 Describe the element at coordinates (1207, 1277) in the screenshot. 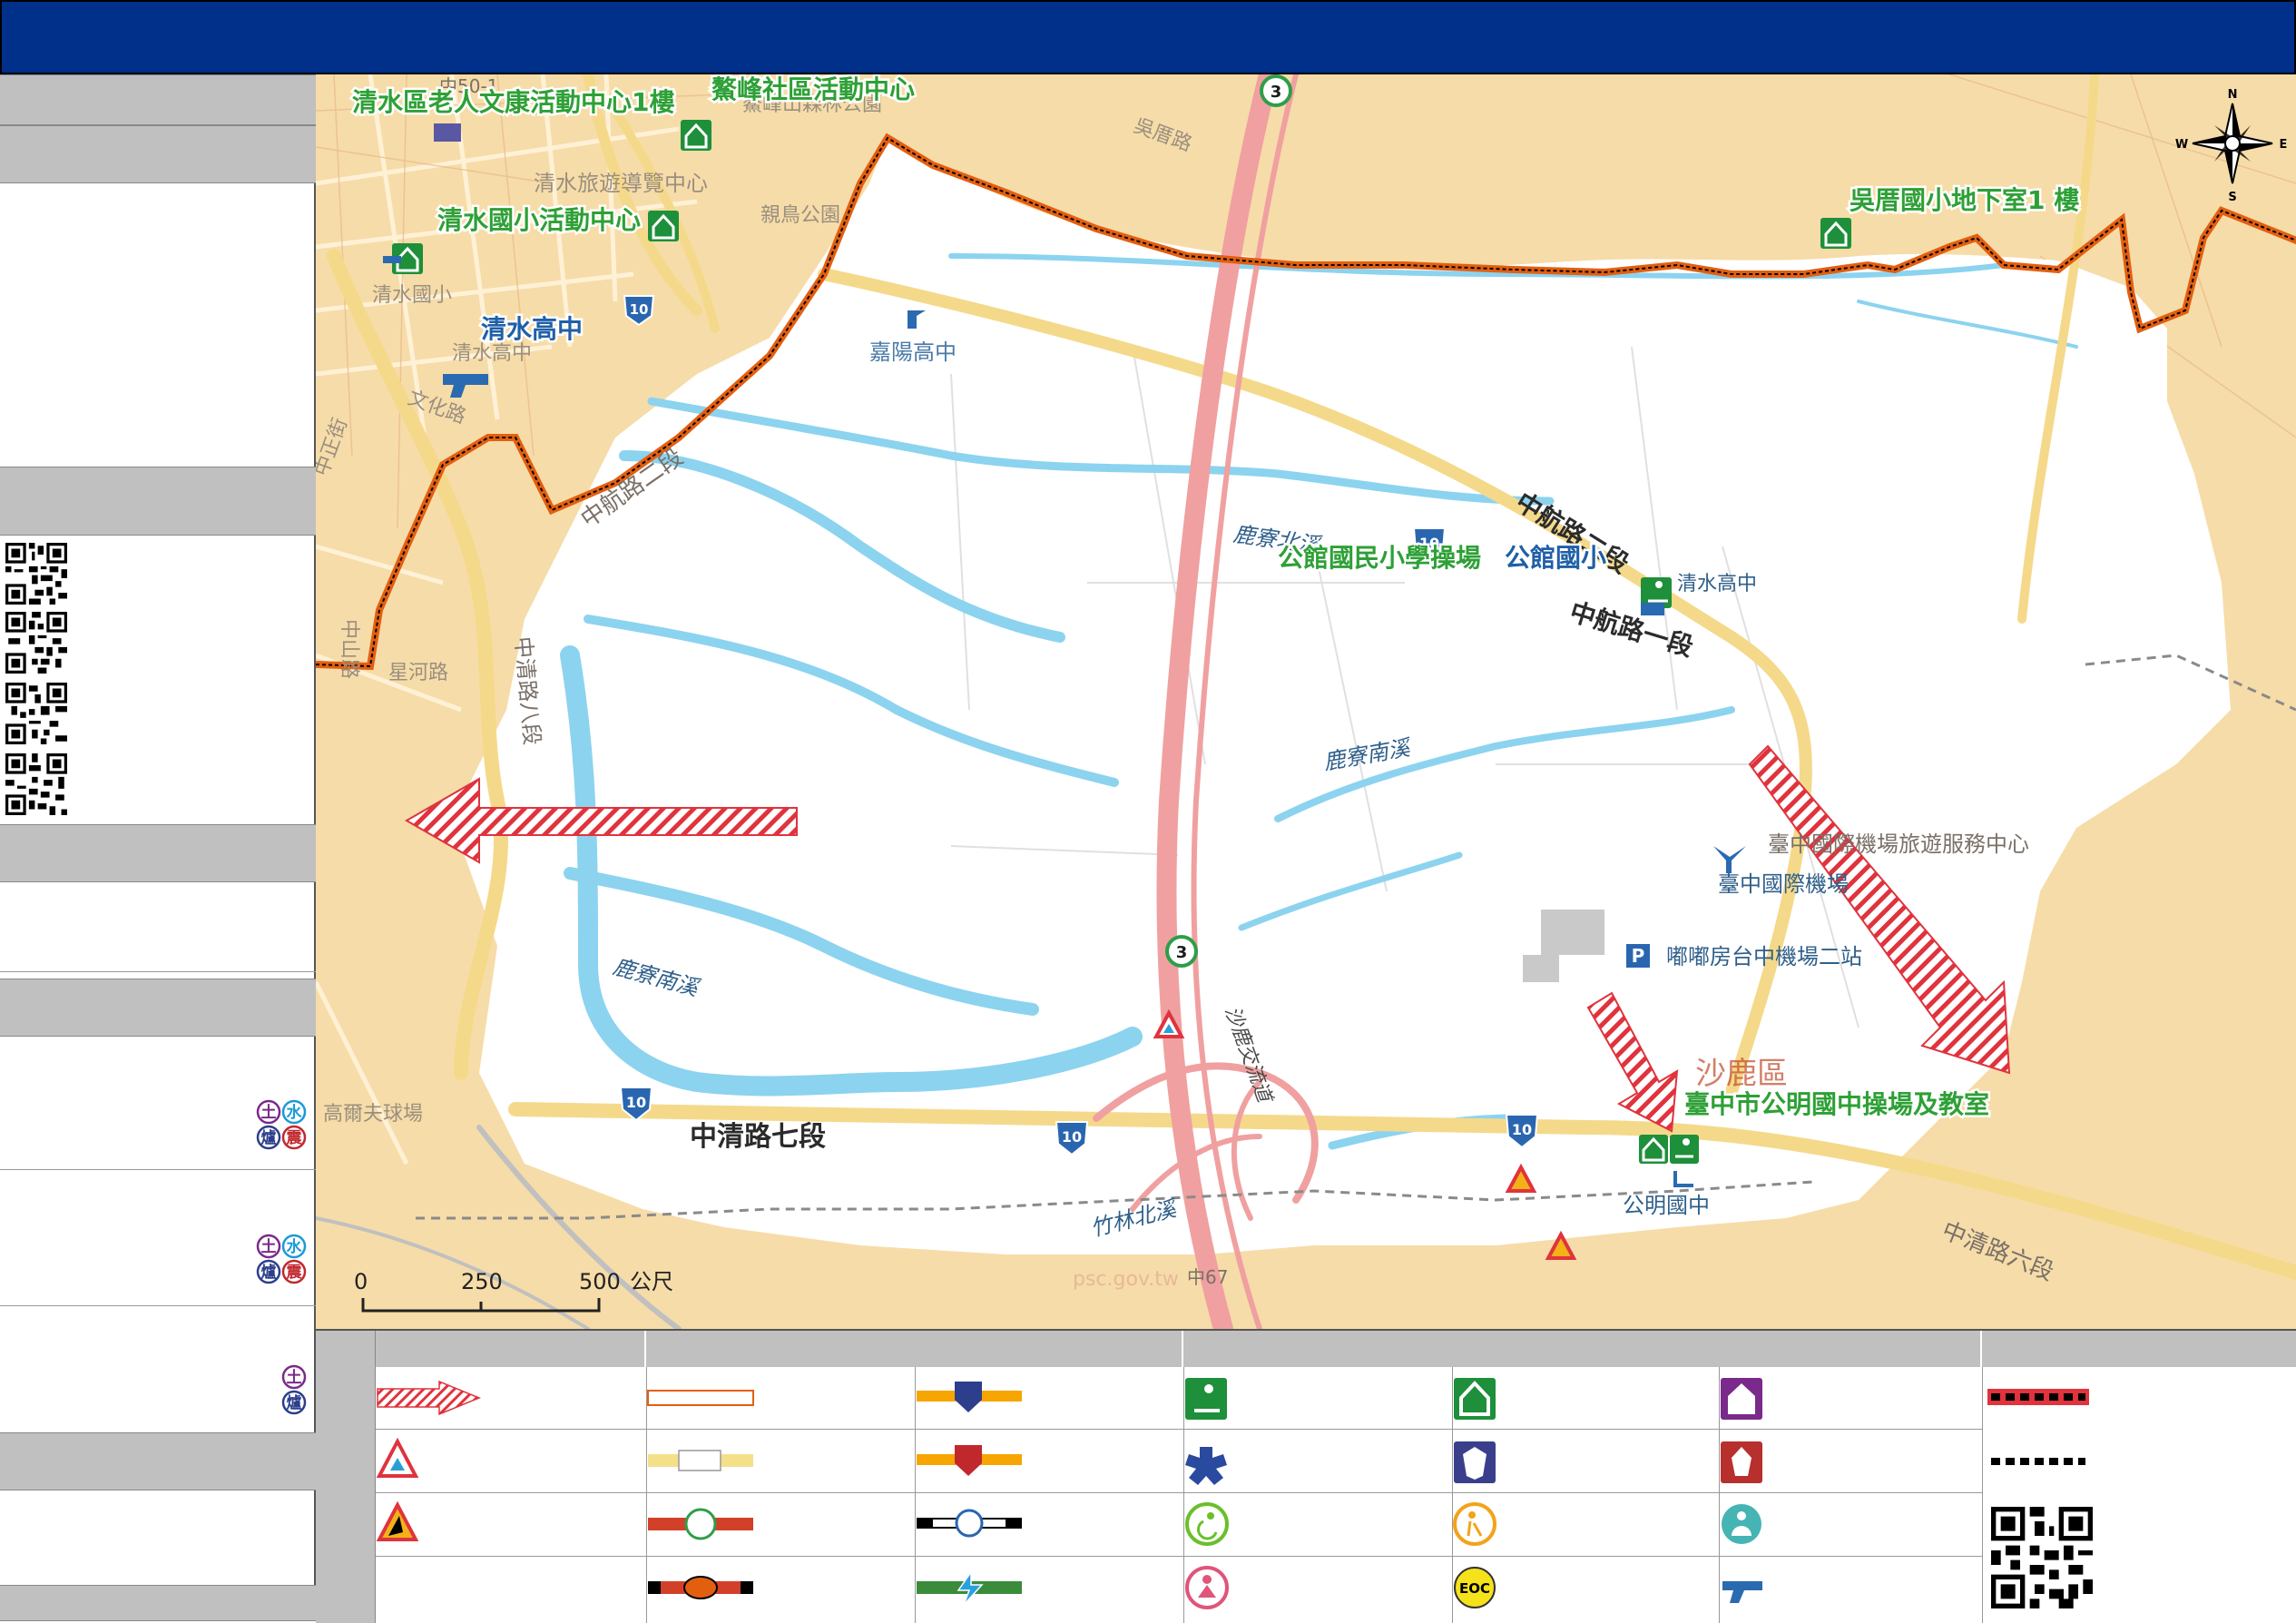

I see `base-label: 中67` at that location.